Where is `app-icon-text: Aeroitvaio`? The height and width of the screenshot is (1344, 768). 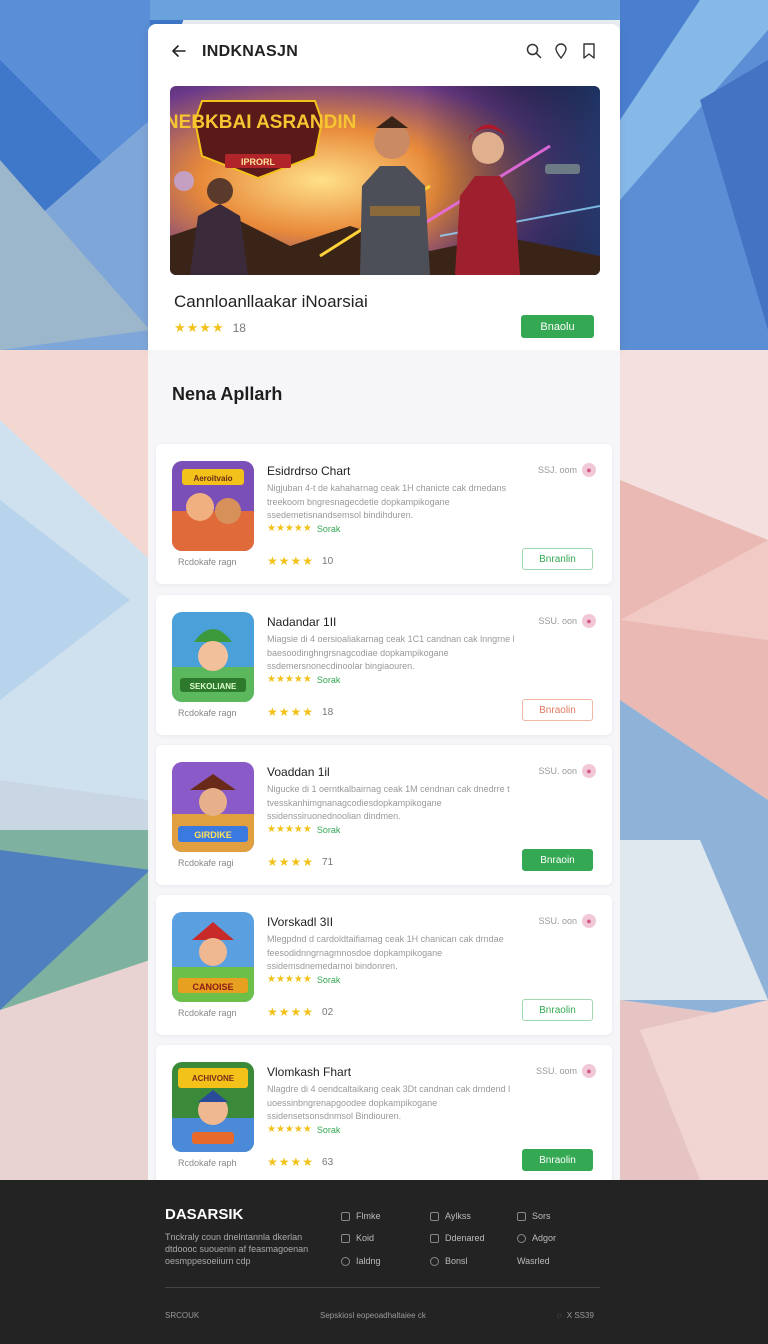
app-icon-text: Aeroitvaio is located at coordinates (212, 478).